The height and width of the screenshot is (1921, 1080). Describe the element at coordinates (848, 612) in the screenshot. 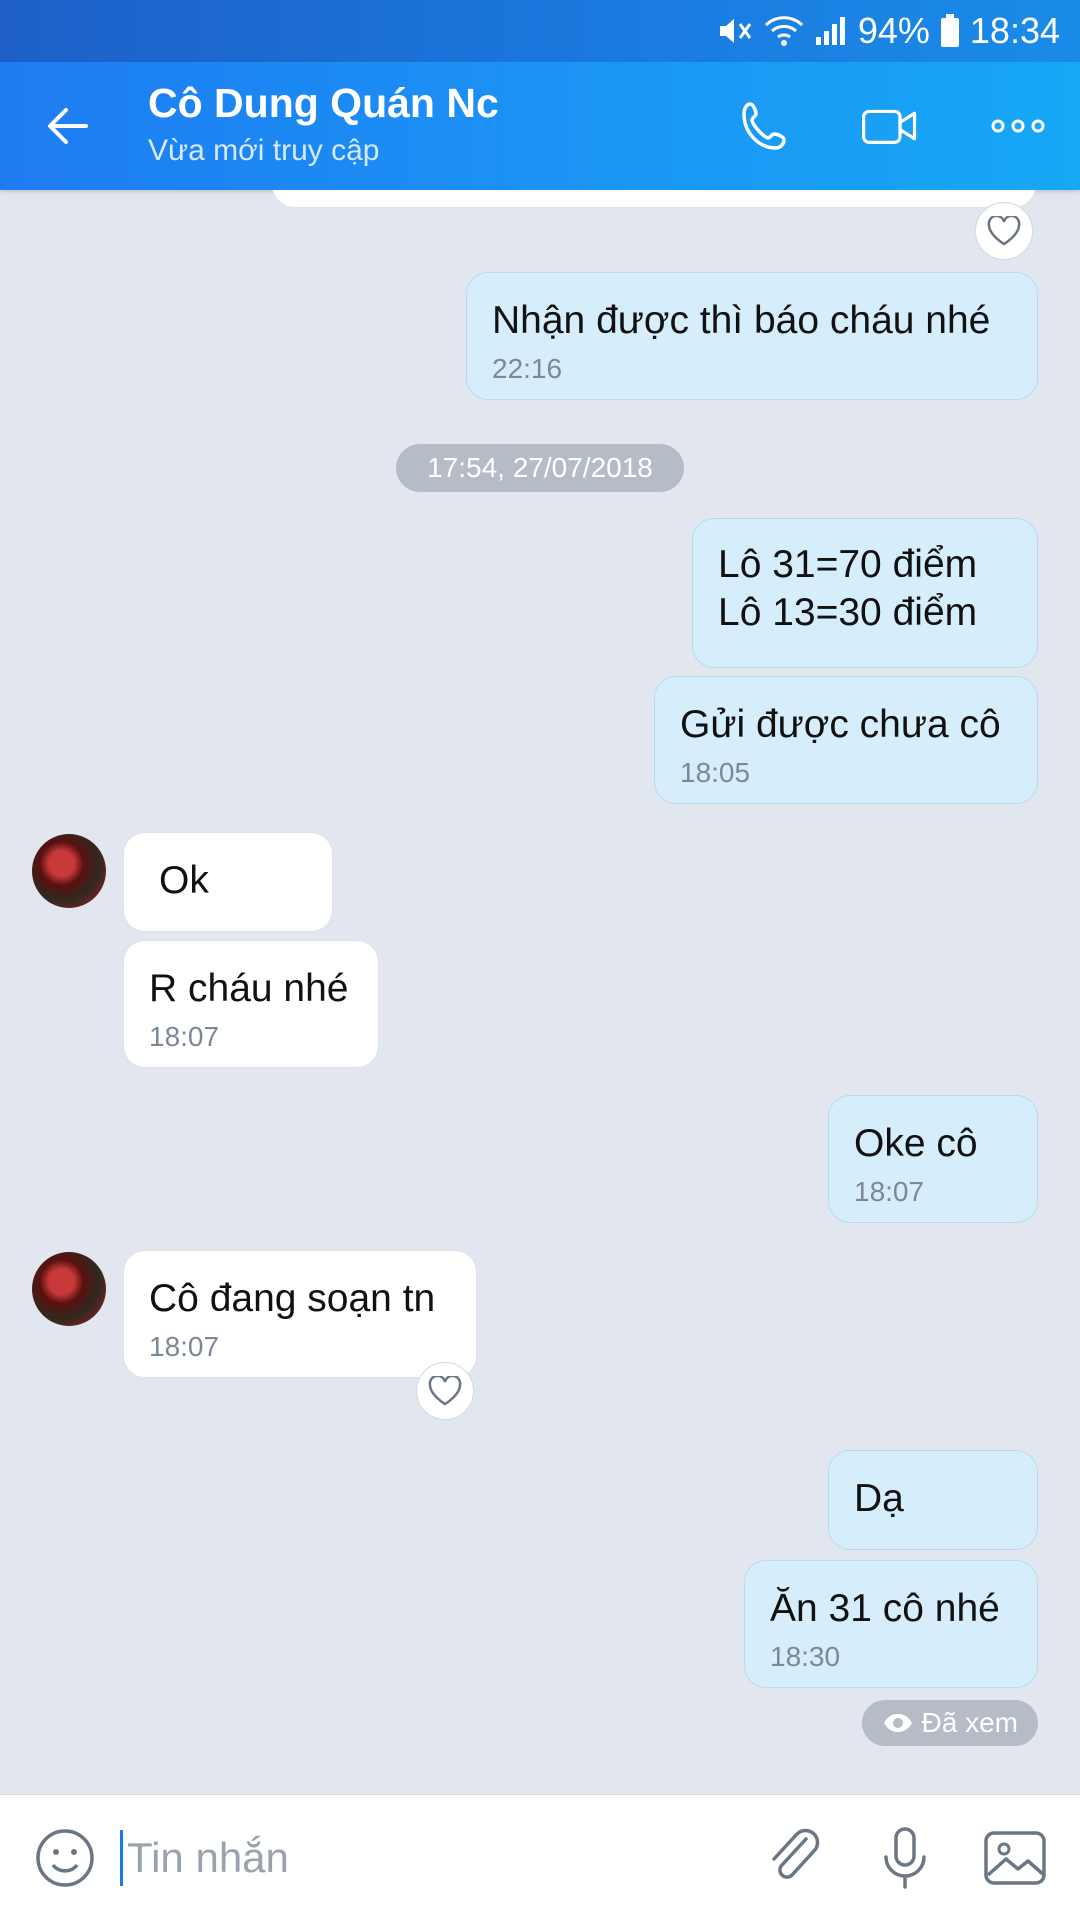

I see `message-text-line2: Lô 13=30 điểm` at that location.